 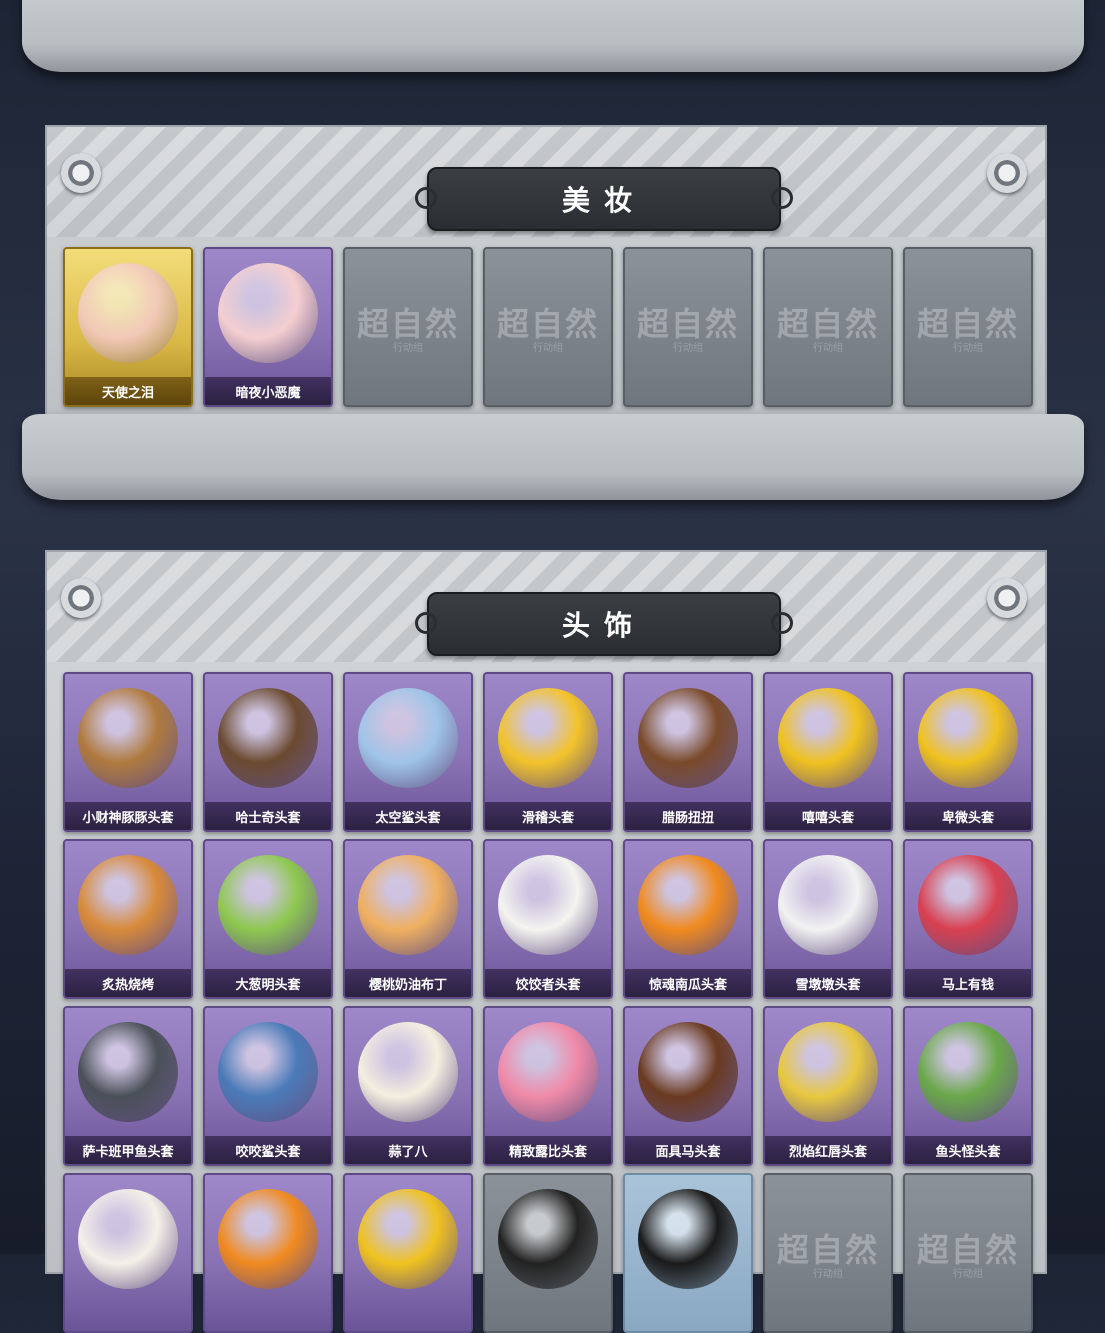 I want to click on item-card: 炙热烧烤, so click(x=128, y=919).